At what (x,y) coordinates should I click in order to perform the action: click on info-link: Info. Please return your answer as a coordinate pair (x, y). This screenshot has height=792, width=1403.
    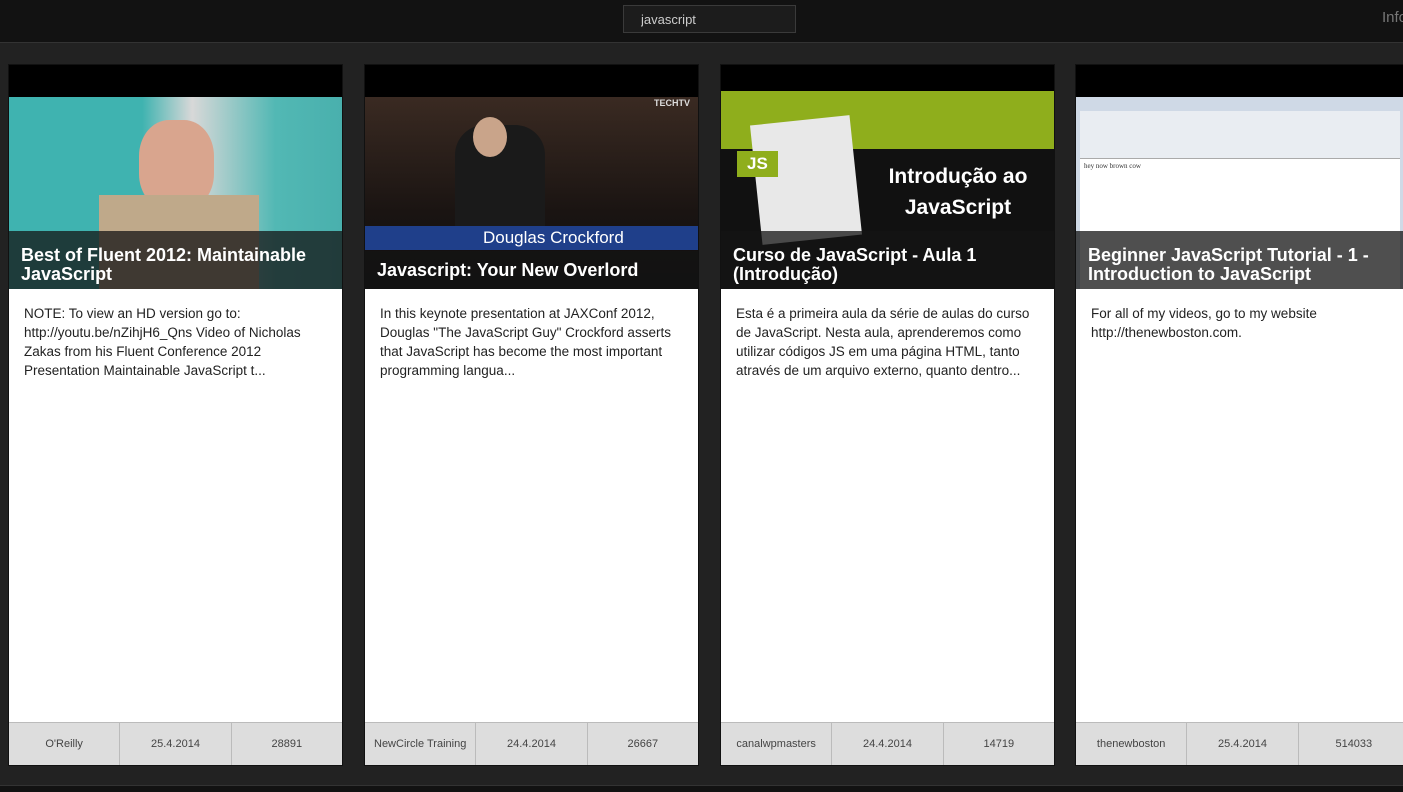
    Looking at the image, I should click on (1392, 17).